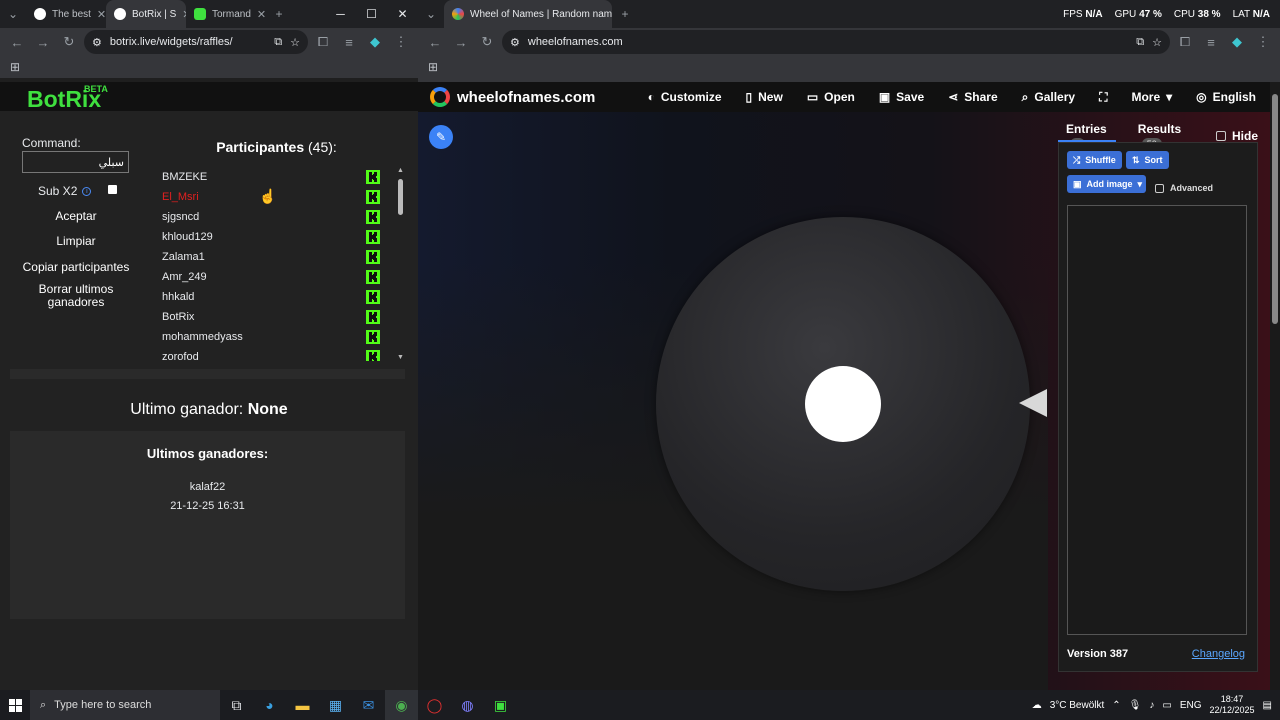  What do you see at coordinates (76, 241) in the screenshot?
I see `clear-button: Limpiar` at bounding box center [76, 241].